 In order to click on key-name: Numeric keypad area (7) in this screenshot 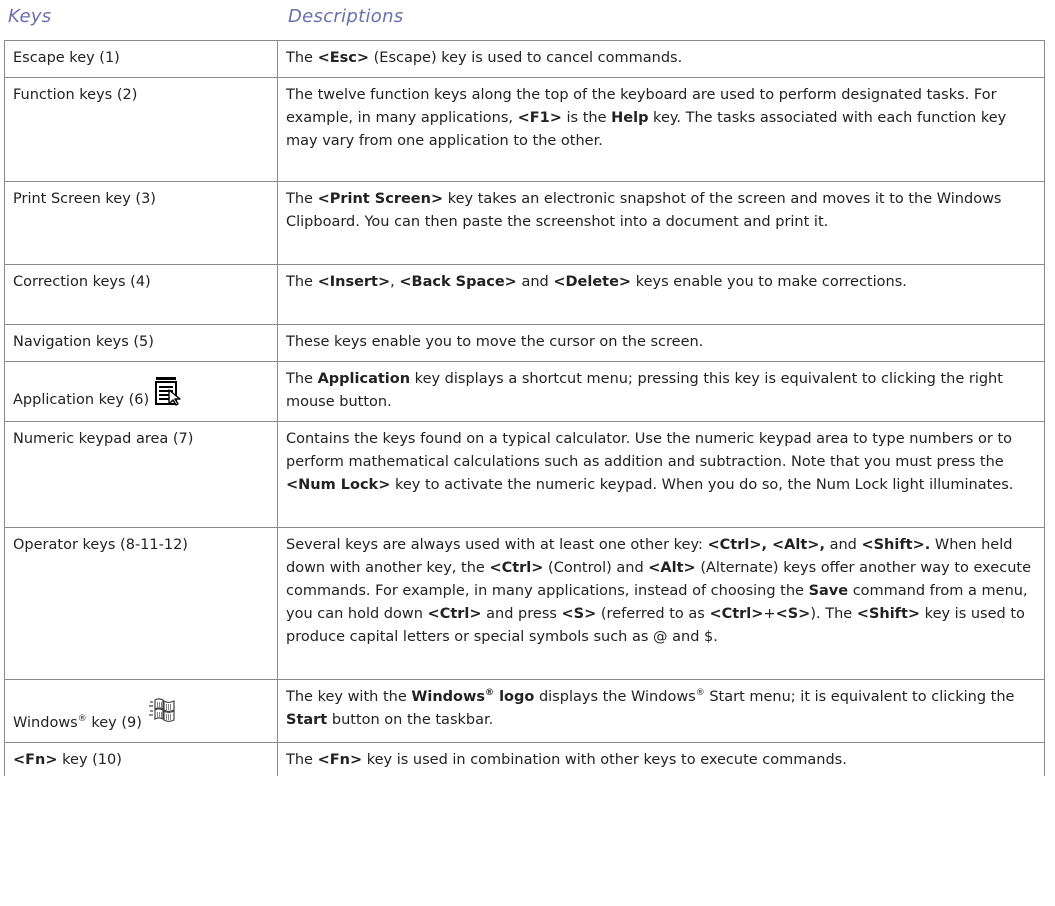, I will do `click(103, 439)`.